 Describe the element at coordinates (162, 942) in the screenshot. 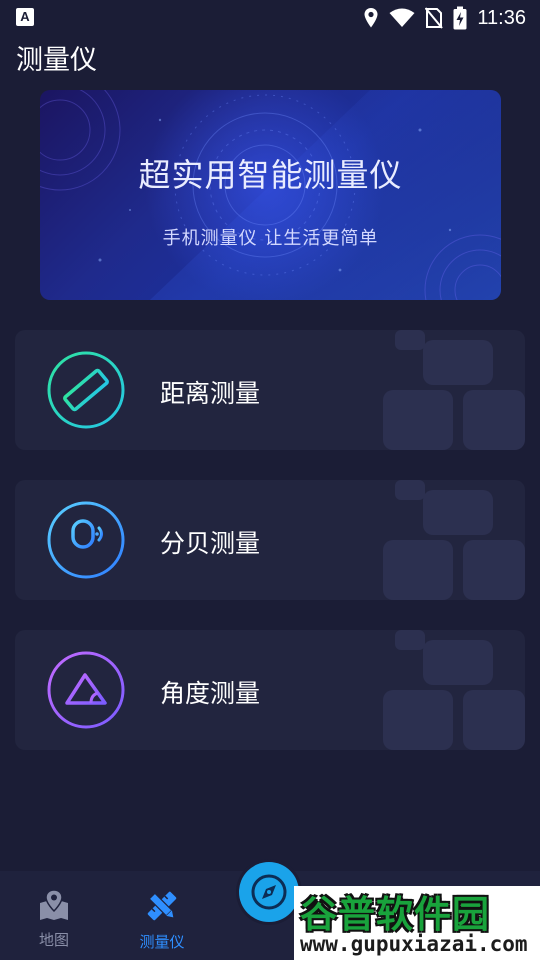

I see `nav-label: 测量仪` at that location.